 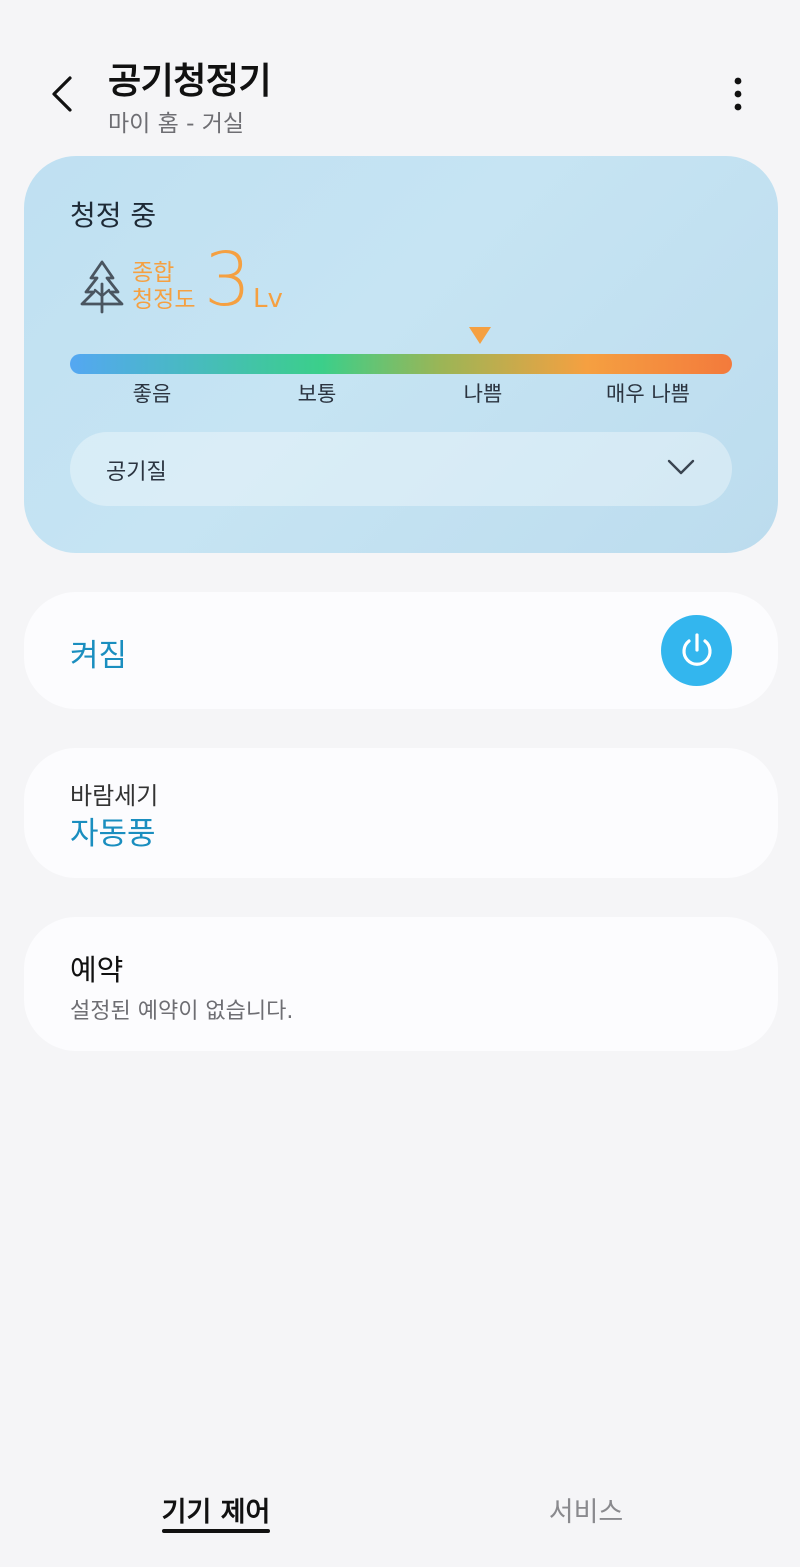 What do you see at coordinates (586, 1509) in the screenshot?
I see `tab-service: 서비스` at bounding box center [586, 1509].